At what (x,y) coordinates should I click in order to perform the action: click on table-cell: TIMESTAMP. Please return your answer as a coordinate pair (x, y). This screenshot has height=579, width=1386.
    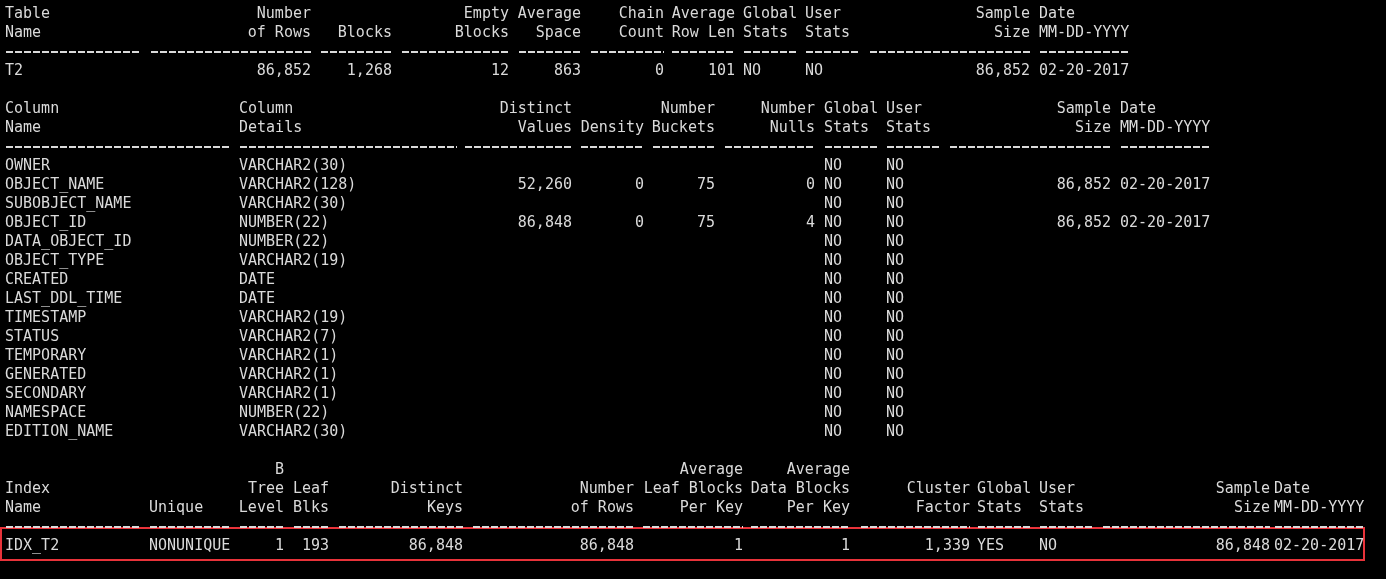
    Looking at the image, I should click on (46, 317).